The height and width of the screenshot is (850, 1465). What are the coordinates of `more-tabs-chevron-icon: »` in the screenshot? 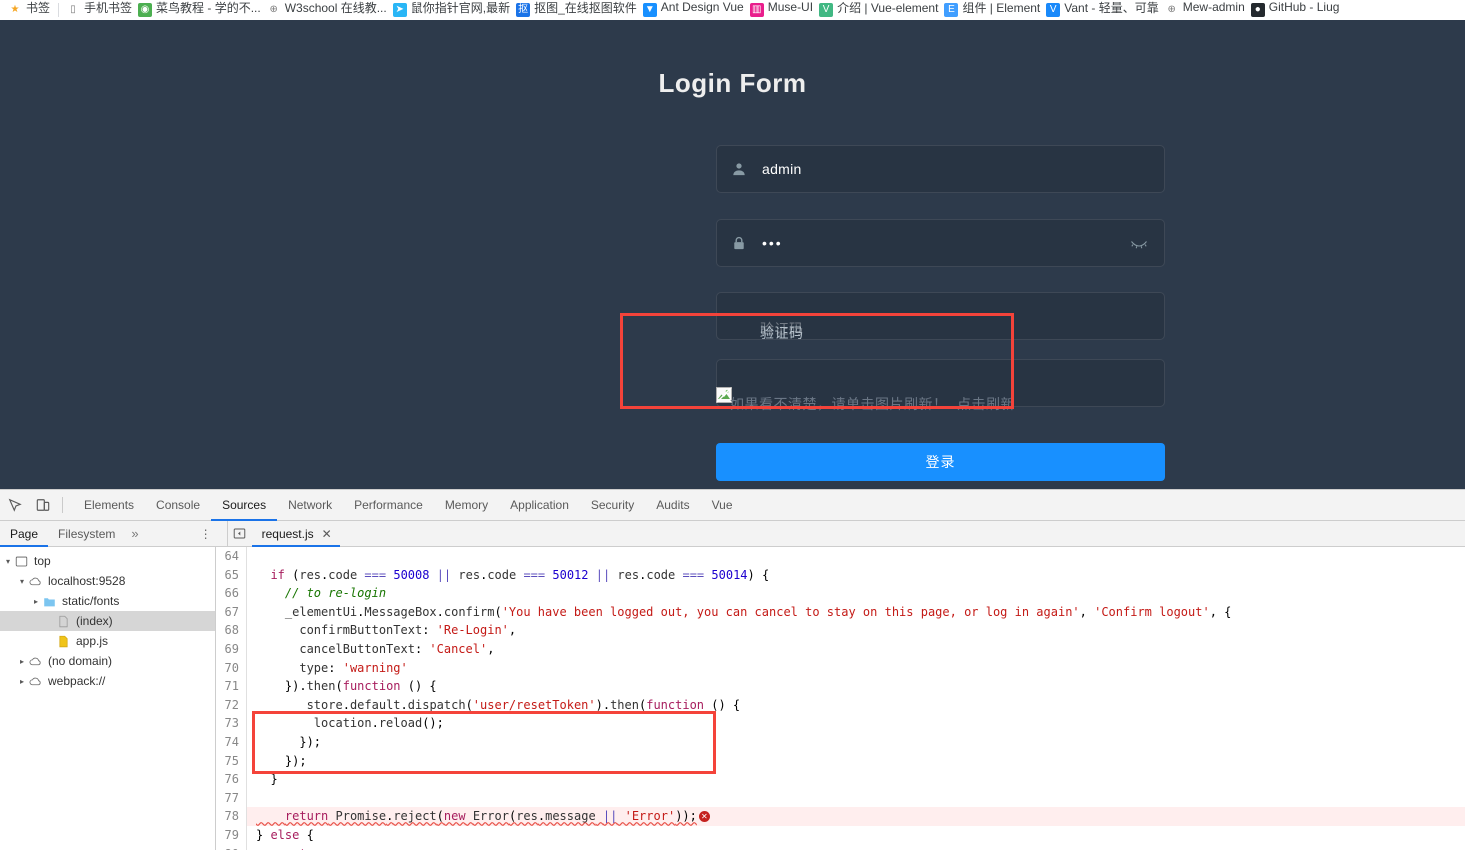 It's located at (134, 533).